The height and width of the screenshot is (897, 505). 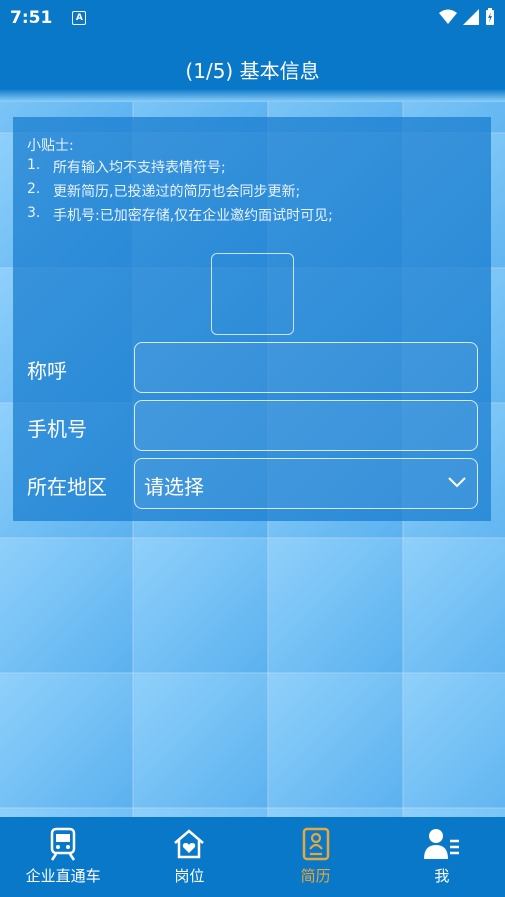 What do you see at coordinates (306, 425) in the screenshot?
I see `phone-input` at bounding box center [306, 425].